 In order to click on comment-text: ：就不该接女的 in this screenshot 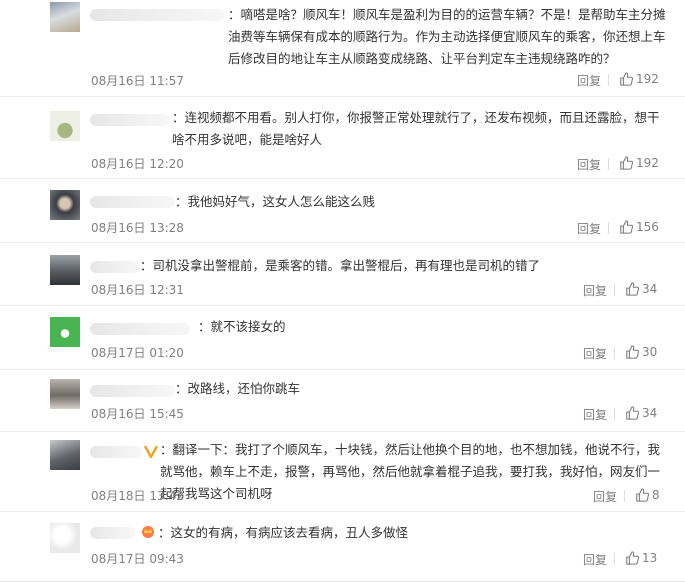, I will do `click(242, 326)`.